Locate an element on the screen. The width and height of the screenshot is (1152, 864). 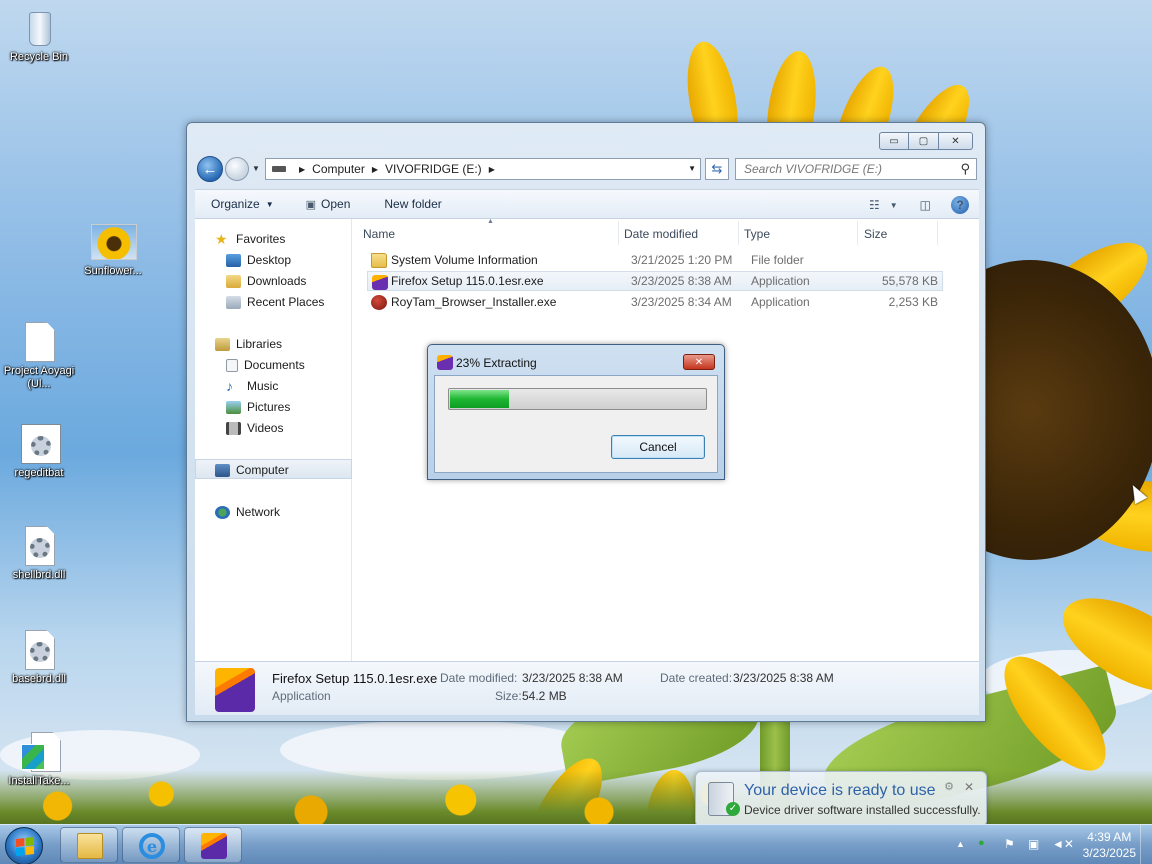
new-folder-button: New folder is located at coordinates (412, 204).